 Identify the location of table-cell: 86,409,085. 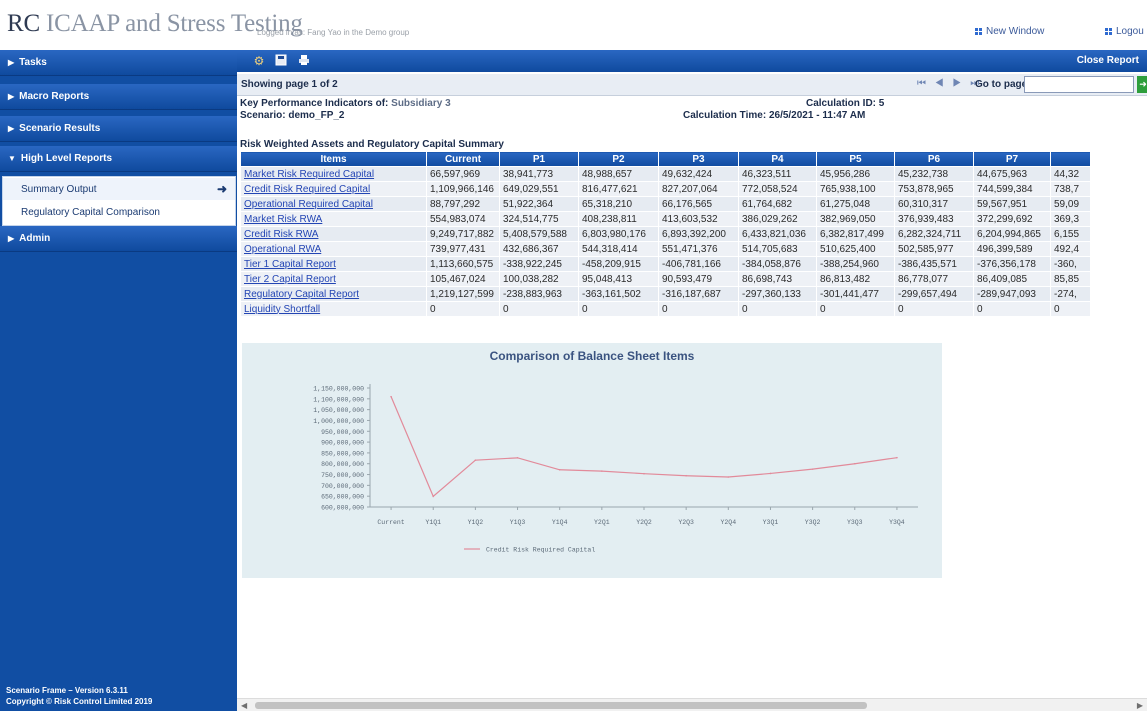
(1012, 279).